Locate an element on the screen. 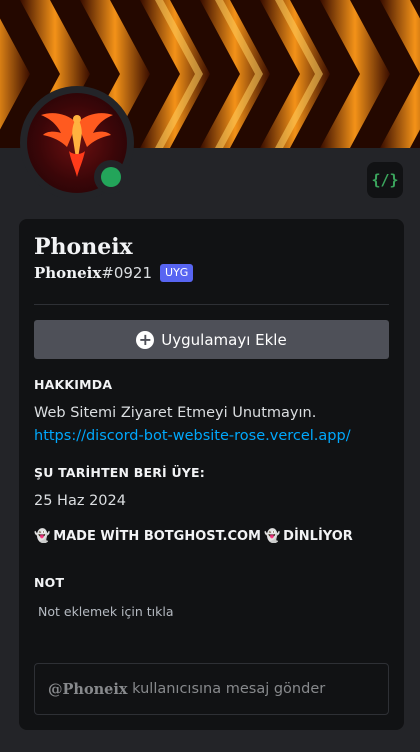 This screenshot has width=420, height=752. member-since-date: 25 Haz 2024 is located at coordinates (80, 501).